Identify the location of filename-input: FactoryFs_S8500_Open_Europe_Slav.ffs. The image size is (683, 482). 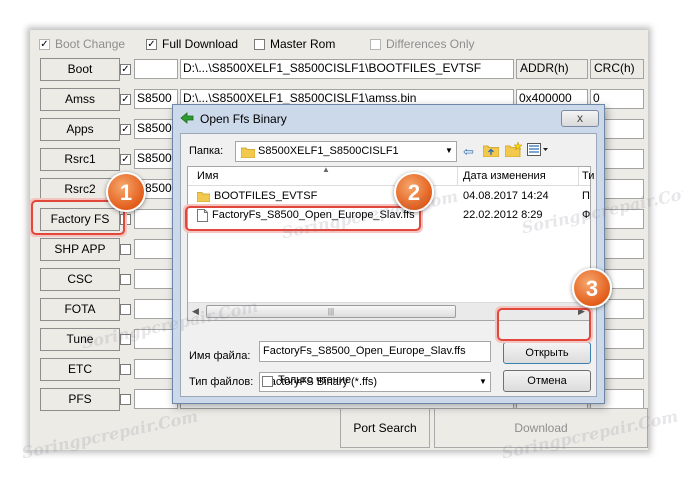
(375, 351).